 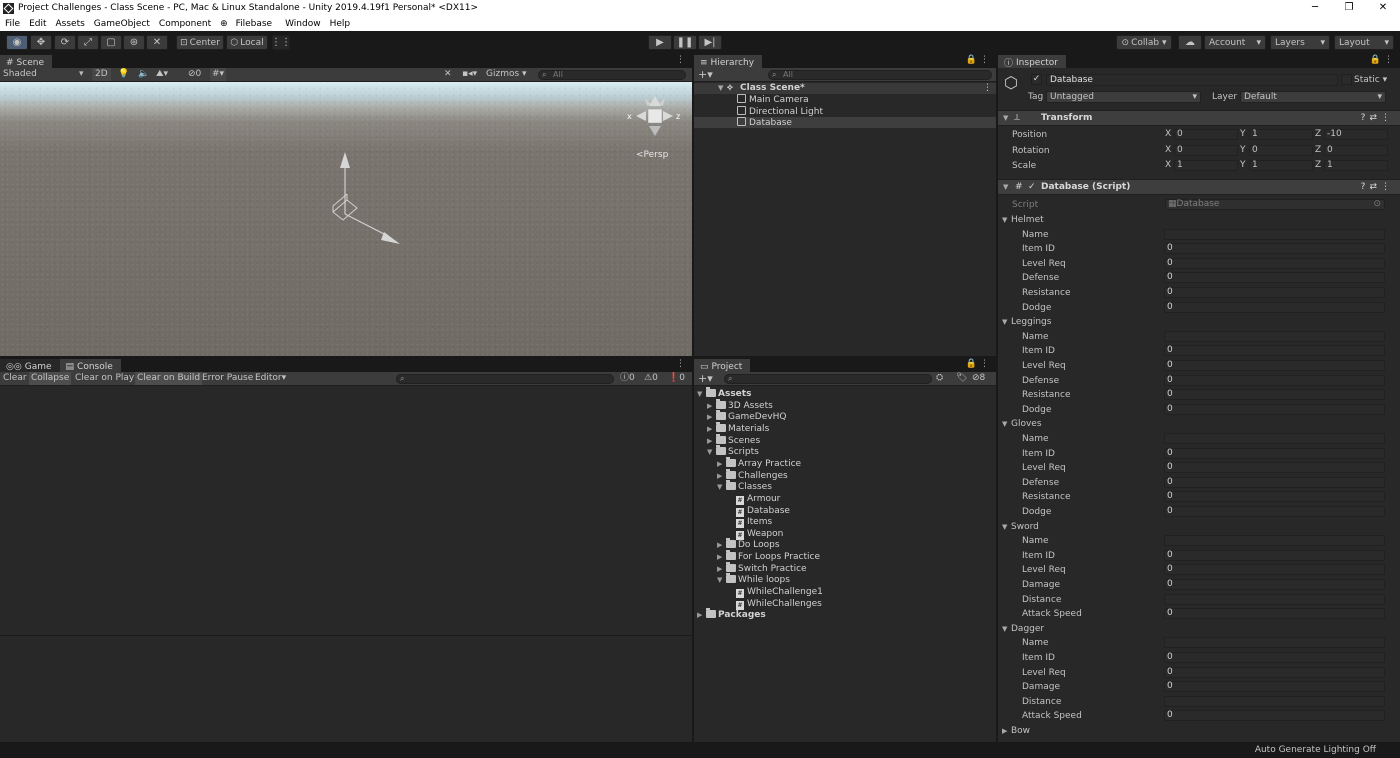 I want to click on layers-dropdown: Layers ▾, so click(x=1300, y=42).